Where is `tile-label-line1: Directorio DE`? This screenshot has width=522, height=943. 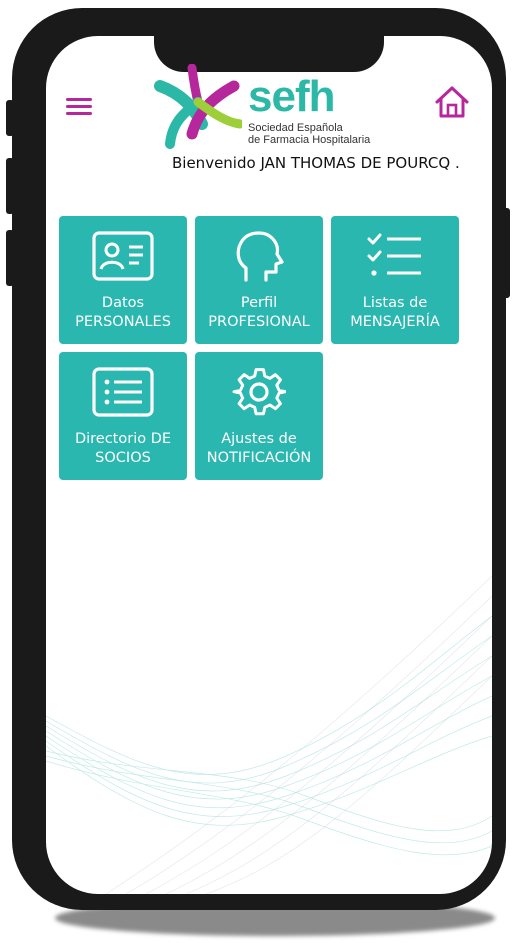
tile-label-line1: Directorio DE is located at coordinates (123, 439).